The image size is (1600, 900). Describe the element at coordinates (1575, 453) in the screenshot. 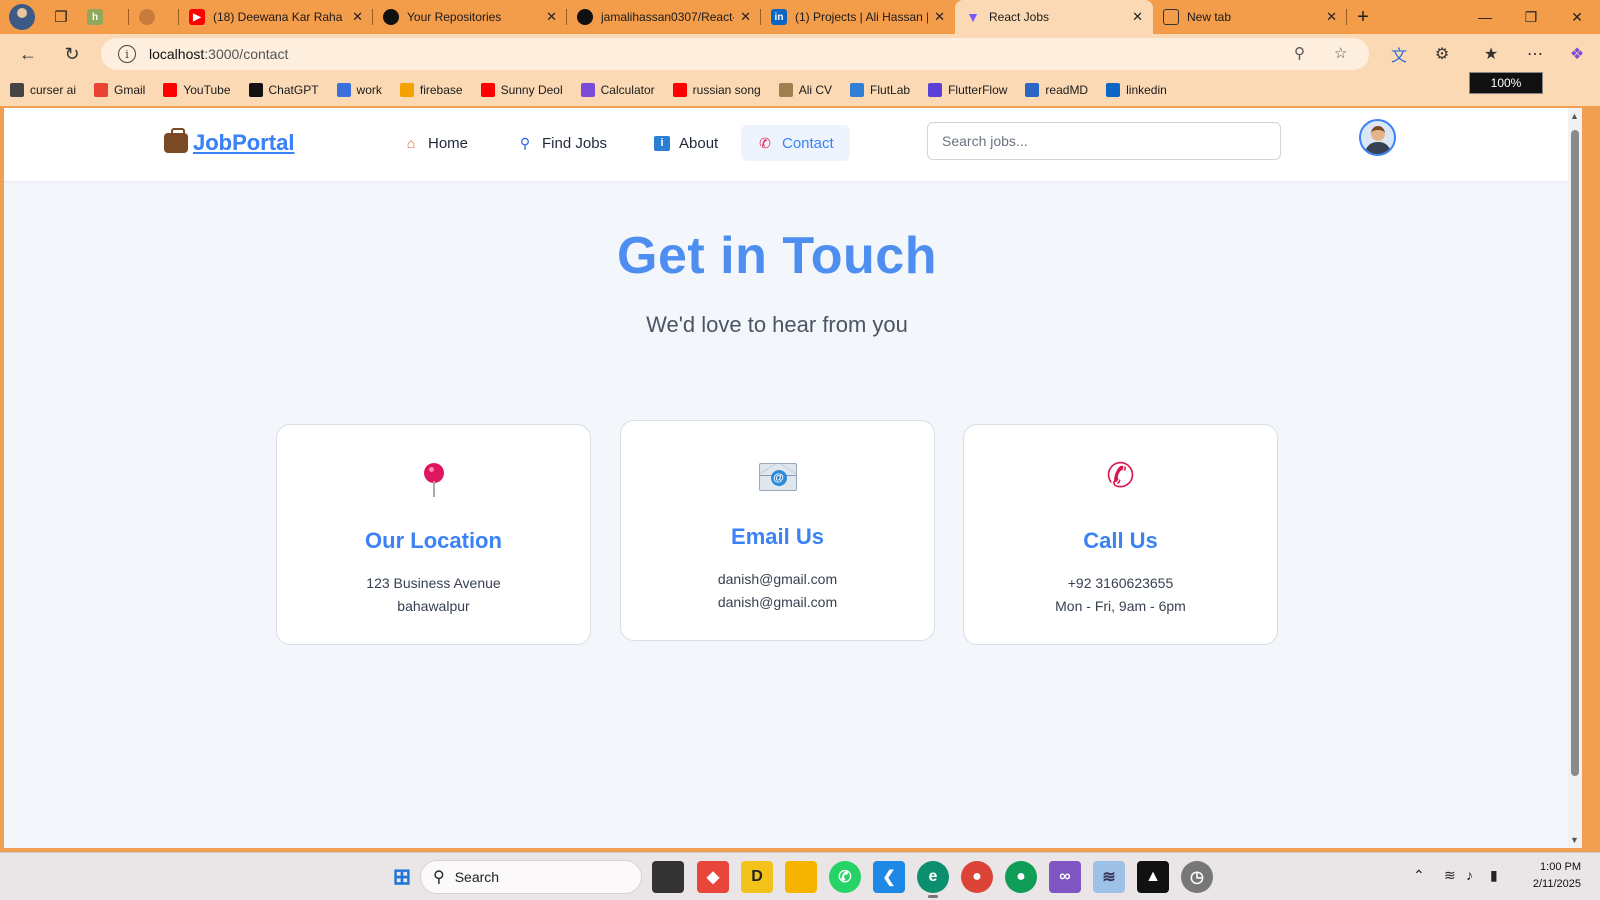

I see `scrollbar-thumb` at that location.